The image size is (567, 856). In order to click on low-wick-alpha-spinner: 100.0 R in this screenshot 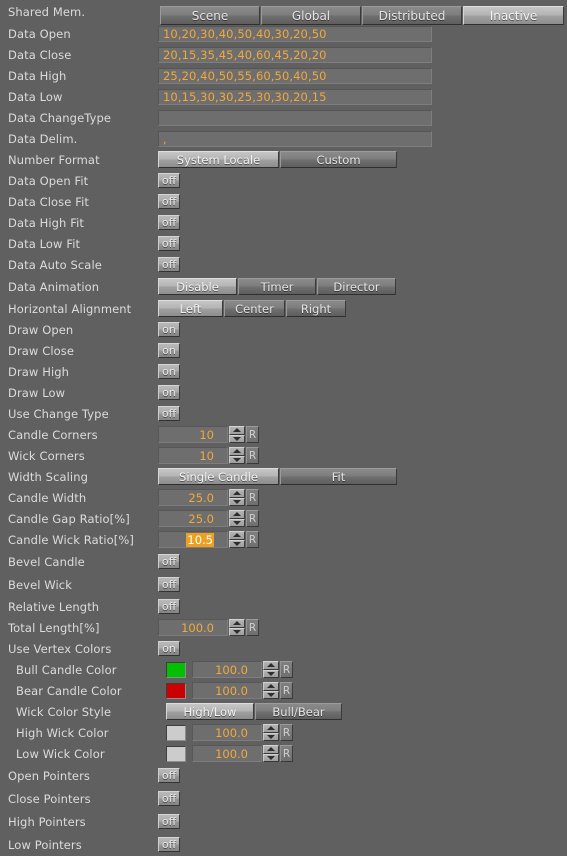, I will do `click(242, 753)`.